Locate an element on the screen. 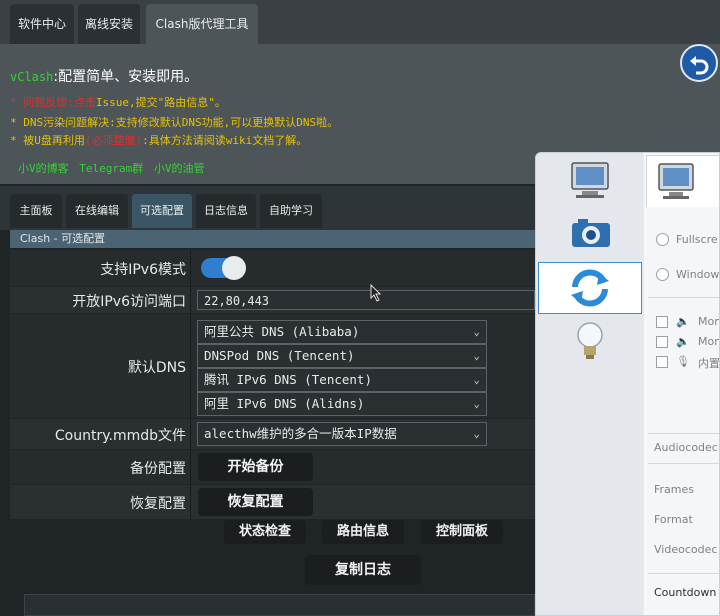  links-row: 小V的博客 Telegram群 小V的油管 is located at coordinates (111, 168).